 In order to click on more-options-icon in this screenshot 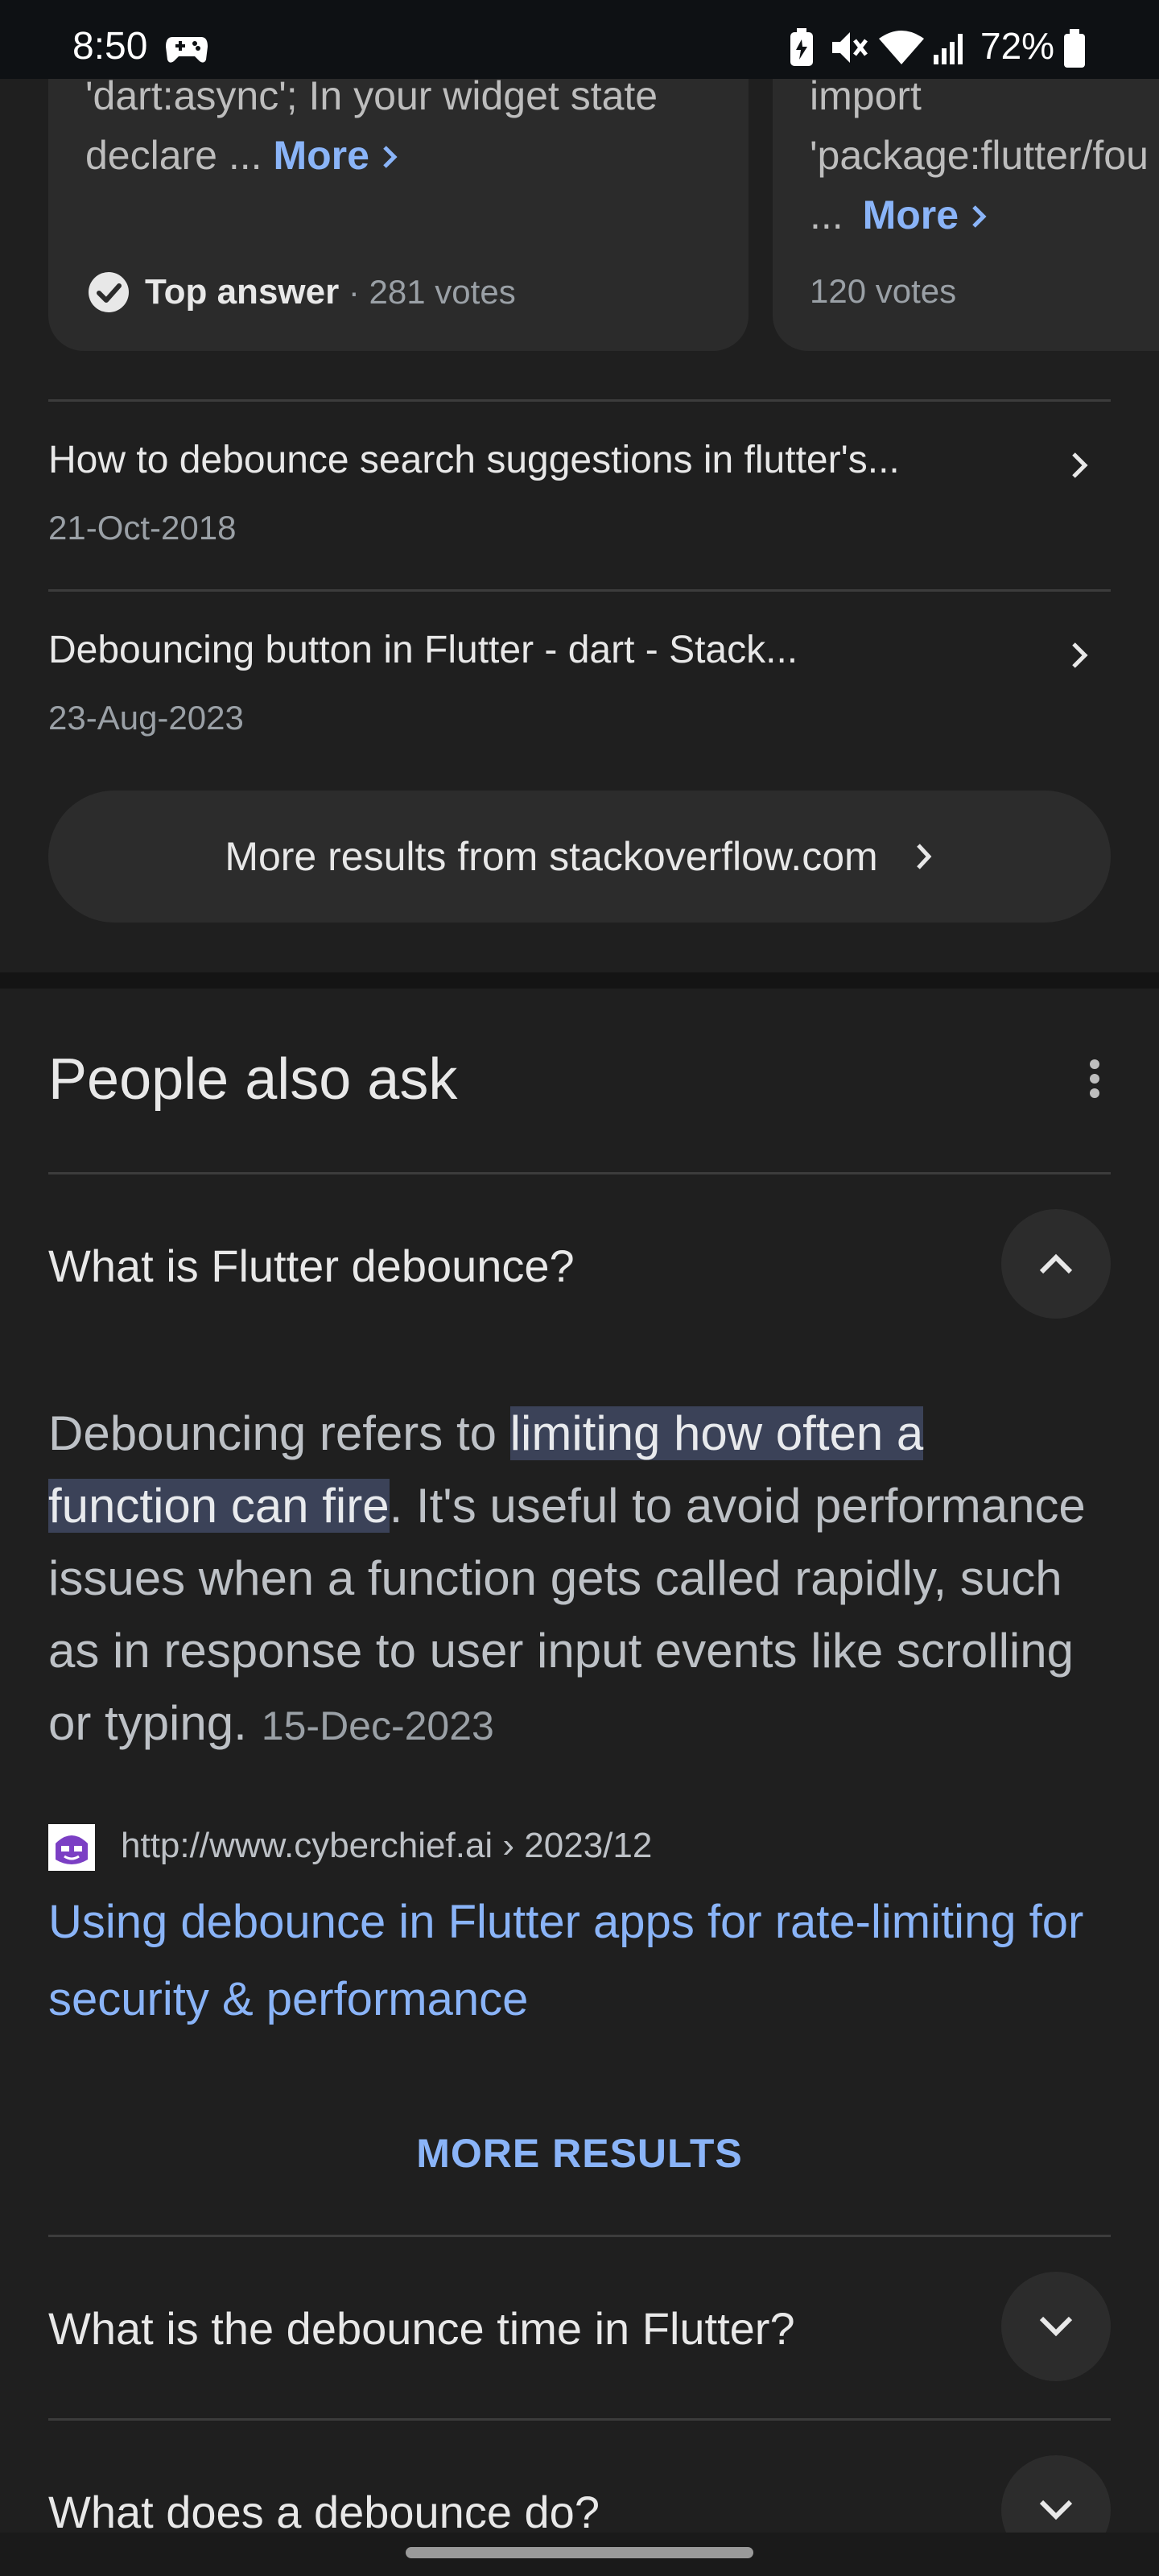, I will do `click(1095, 1082)`.